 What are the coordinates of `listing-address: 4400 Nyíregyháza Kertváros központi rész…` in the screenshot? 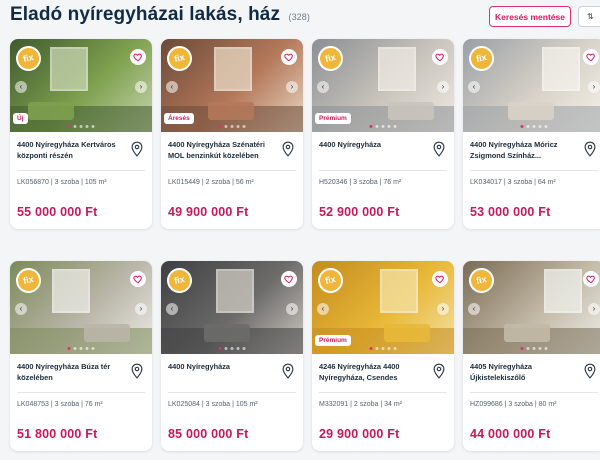 It's located at (72, 150).